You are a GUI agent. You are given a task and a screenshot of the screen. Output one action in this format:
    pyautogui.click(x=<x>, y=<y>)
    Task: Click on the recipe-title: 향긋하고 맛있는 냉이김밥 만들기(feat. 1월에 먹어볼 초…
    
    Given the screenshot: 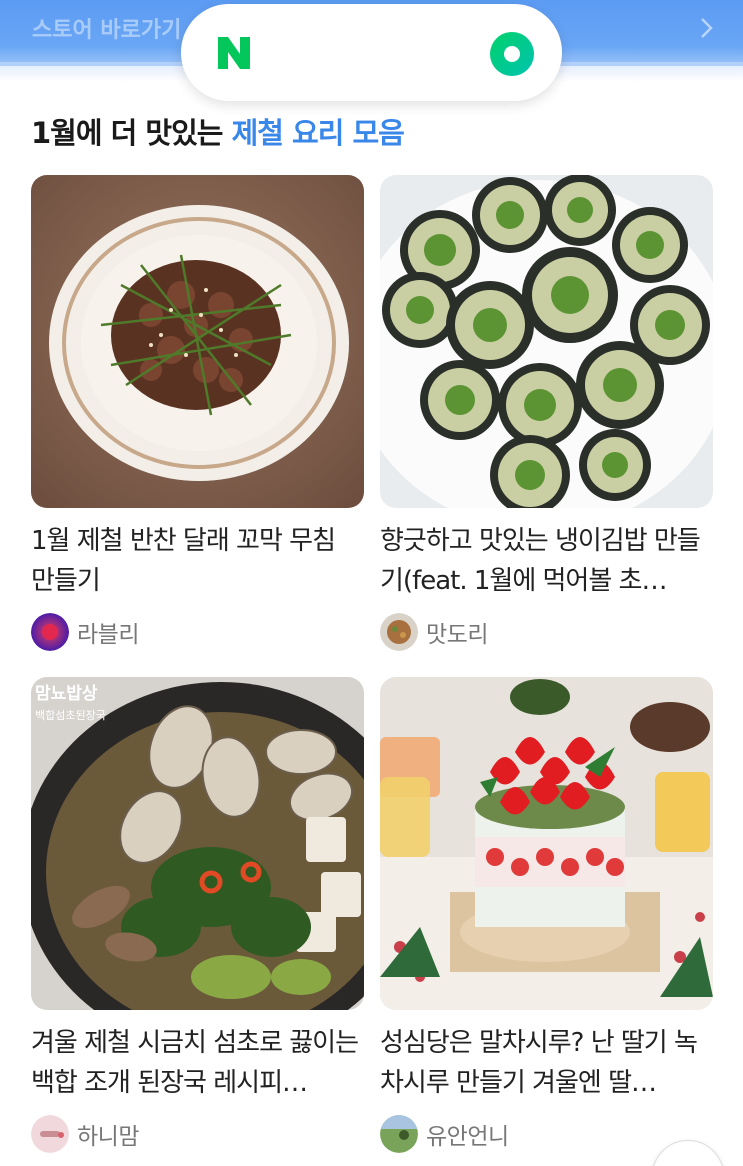 What is the action you would take?
    pyautogui.click(x=546, y=561)
    